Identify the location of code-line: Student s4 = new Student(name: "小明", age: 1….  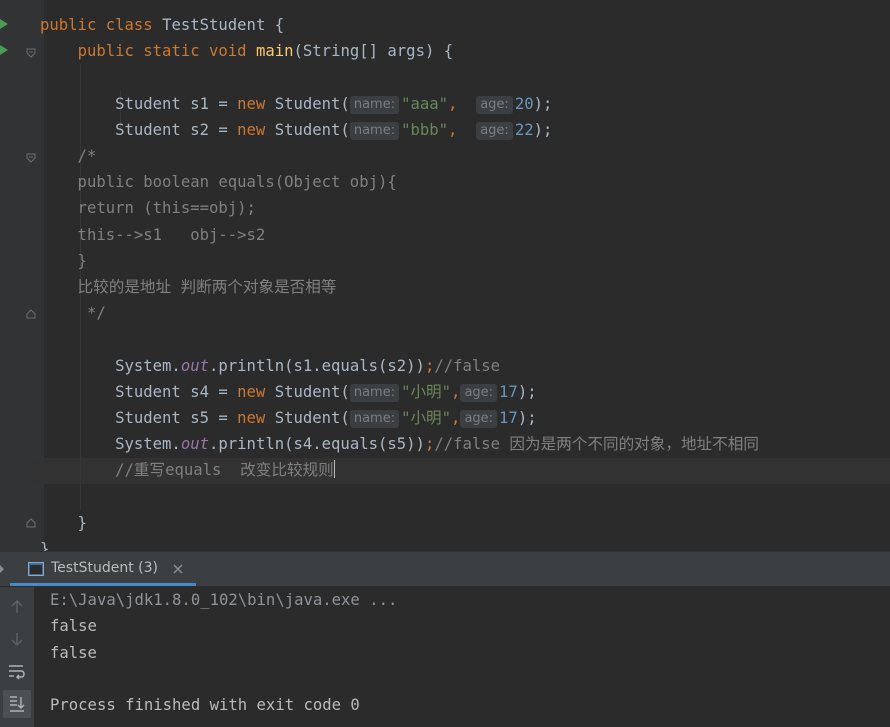
(288, 392).